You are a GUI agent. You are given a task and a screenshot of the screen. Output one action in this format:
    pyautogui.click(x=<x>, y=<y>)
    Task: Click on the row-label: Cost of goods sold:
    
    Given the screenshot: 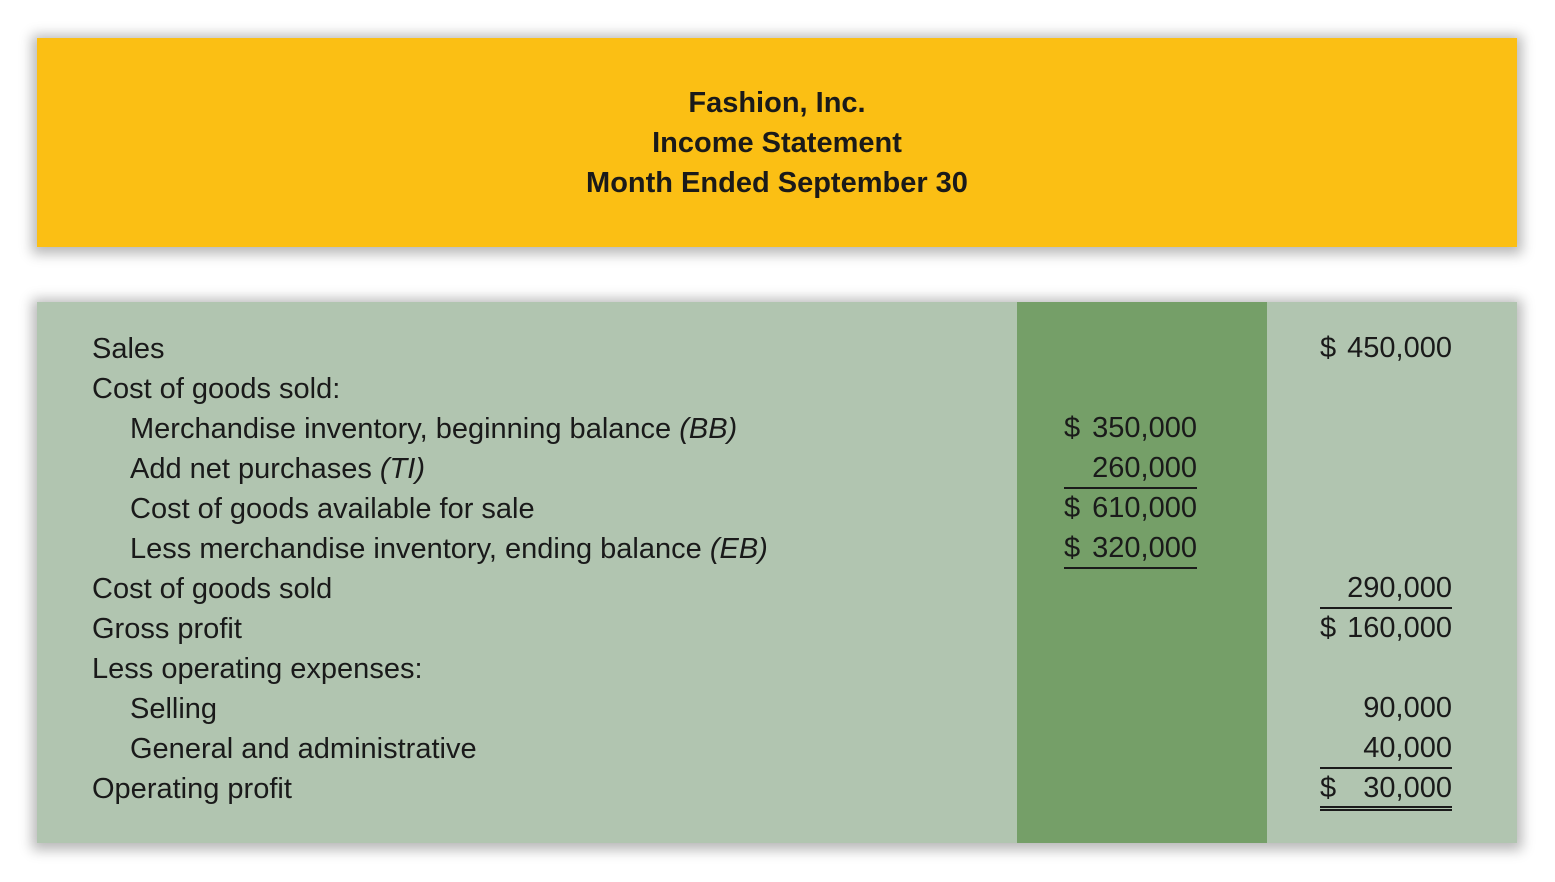 What is the action you would take?
    pyautogui.click(x=216, y=389)
    